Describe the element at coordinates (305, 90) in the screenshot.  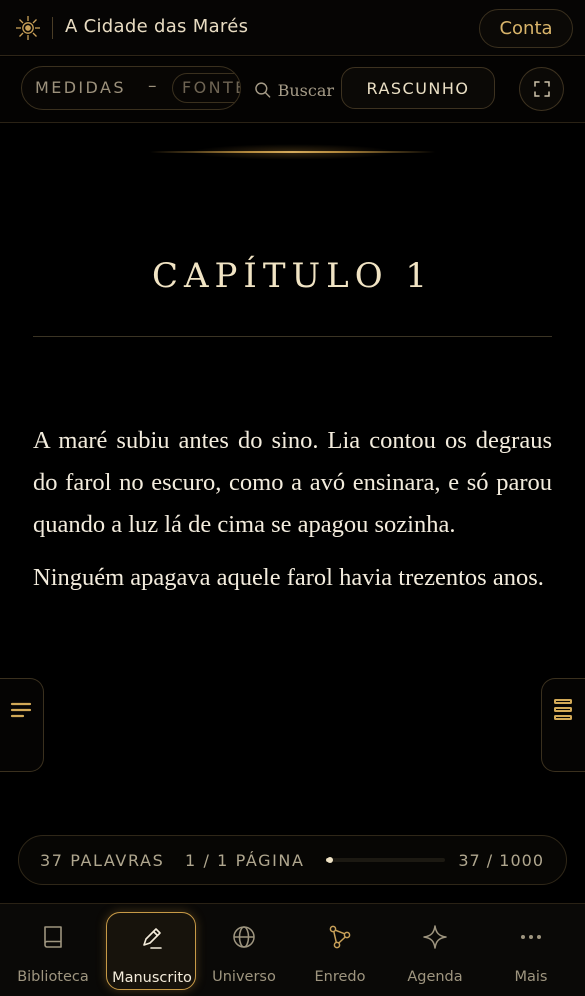
I see `search-label: Buscar` at that location.